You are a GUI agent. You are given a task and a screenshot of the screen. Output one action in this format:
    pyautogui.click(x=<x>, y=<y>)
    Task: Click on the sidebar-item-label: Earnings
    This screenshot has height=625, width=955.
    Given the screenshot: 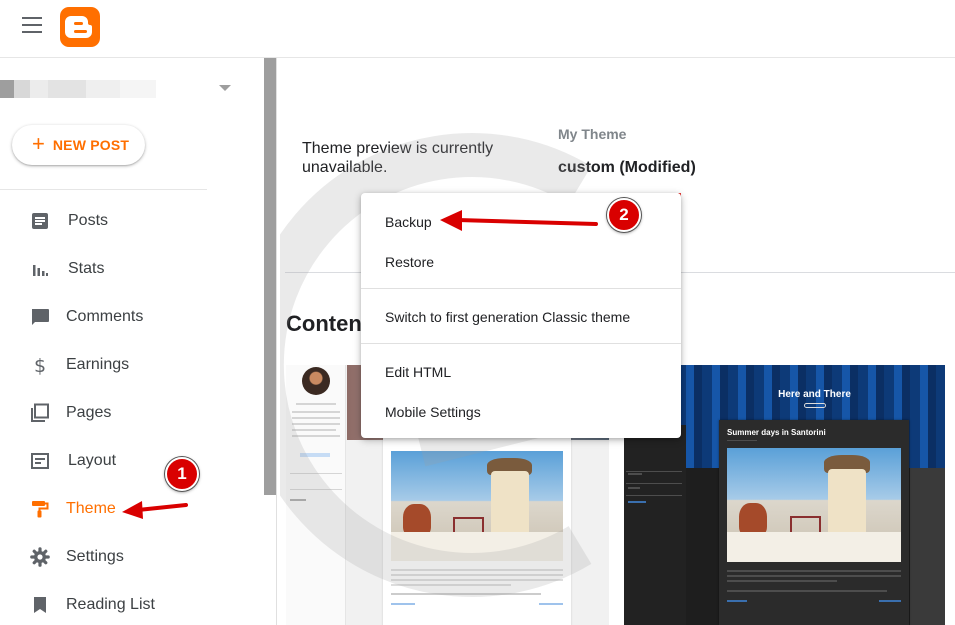 What is the action you would take?
    pyautogui.click(x=98, y=364)
    